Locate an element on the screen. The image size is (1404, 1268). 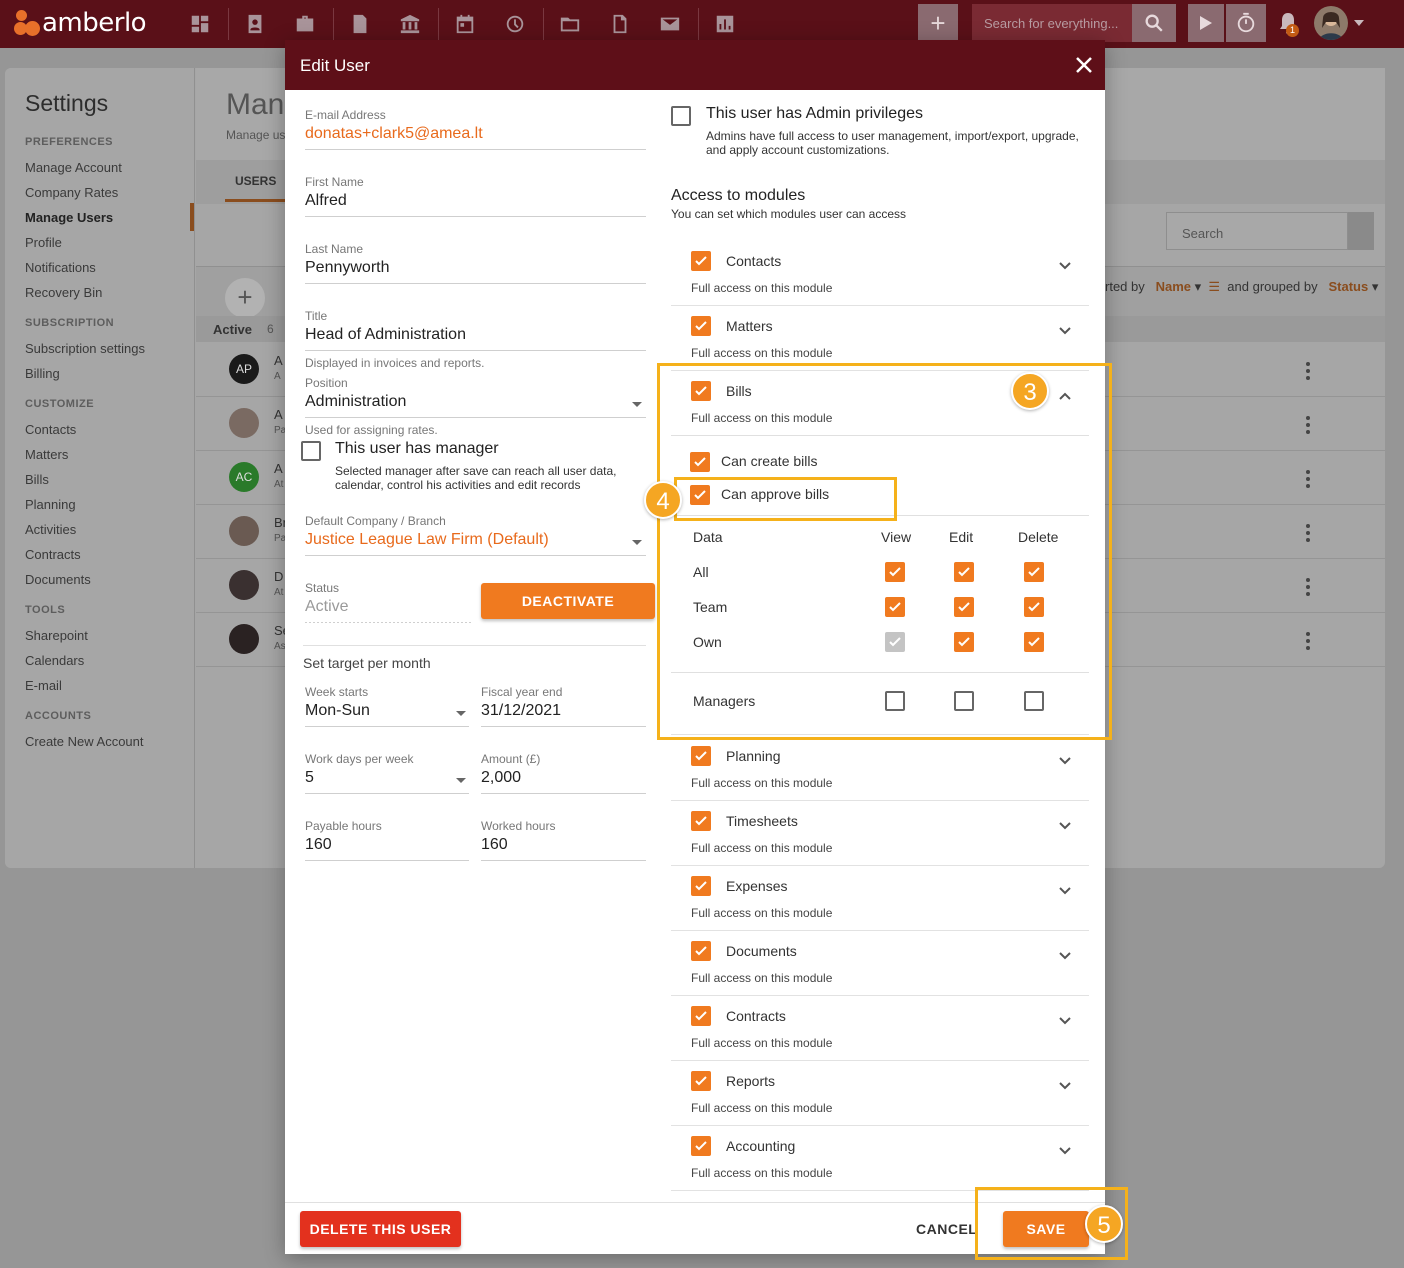
tab-users: USERS is located at coordinates (255, 181).